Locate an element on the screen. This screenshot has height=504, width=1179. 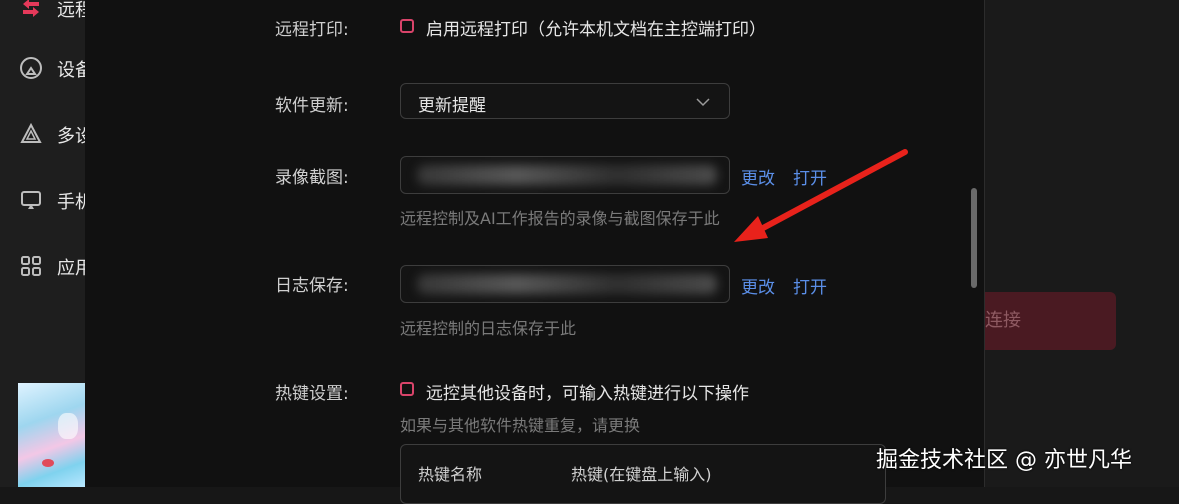
log-path-field is located at coordinates (565, 284).